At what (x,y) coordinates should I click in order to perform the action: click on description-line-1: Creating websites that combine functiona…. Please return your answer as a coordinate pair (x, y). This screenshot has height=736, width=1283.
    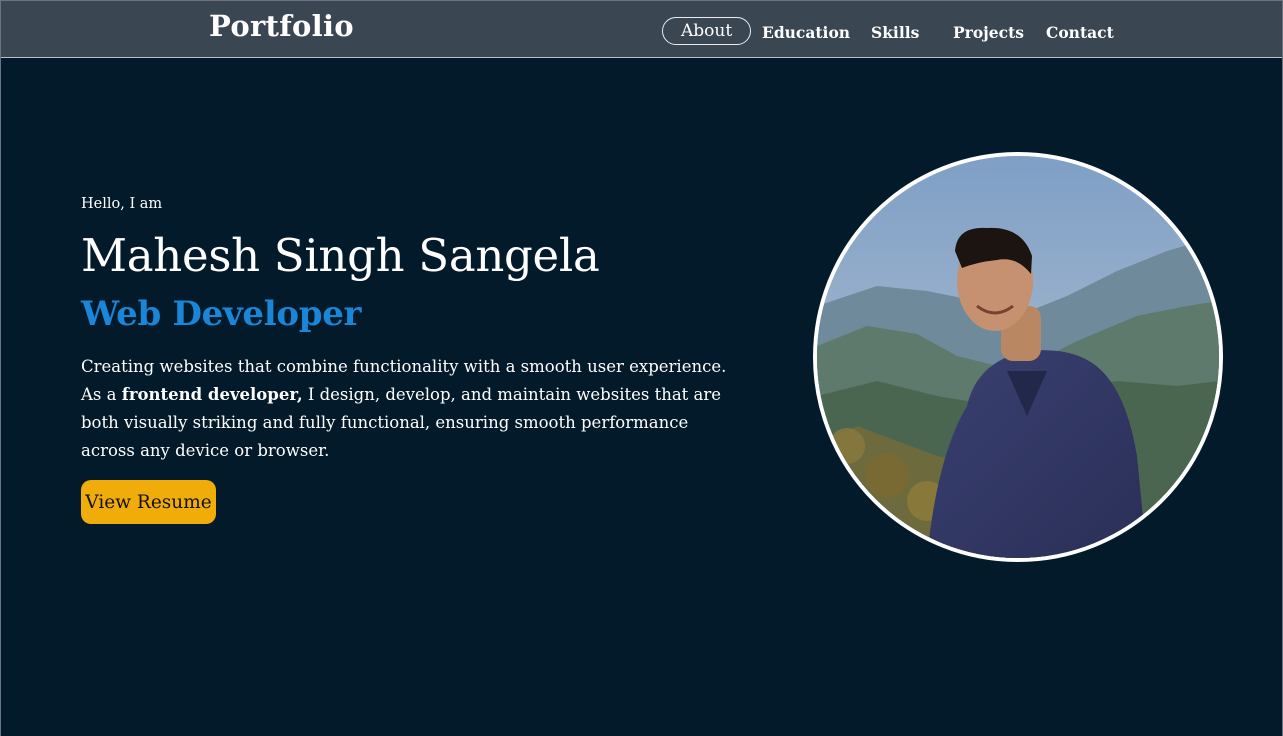
    Looking at the image, I should click on (404, 366).